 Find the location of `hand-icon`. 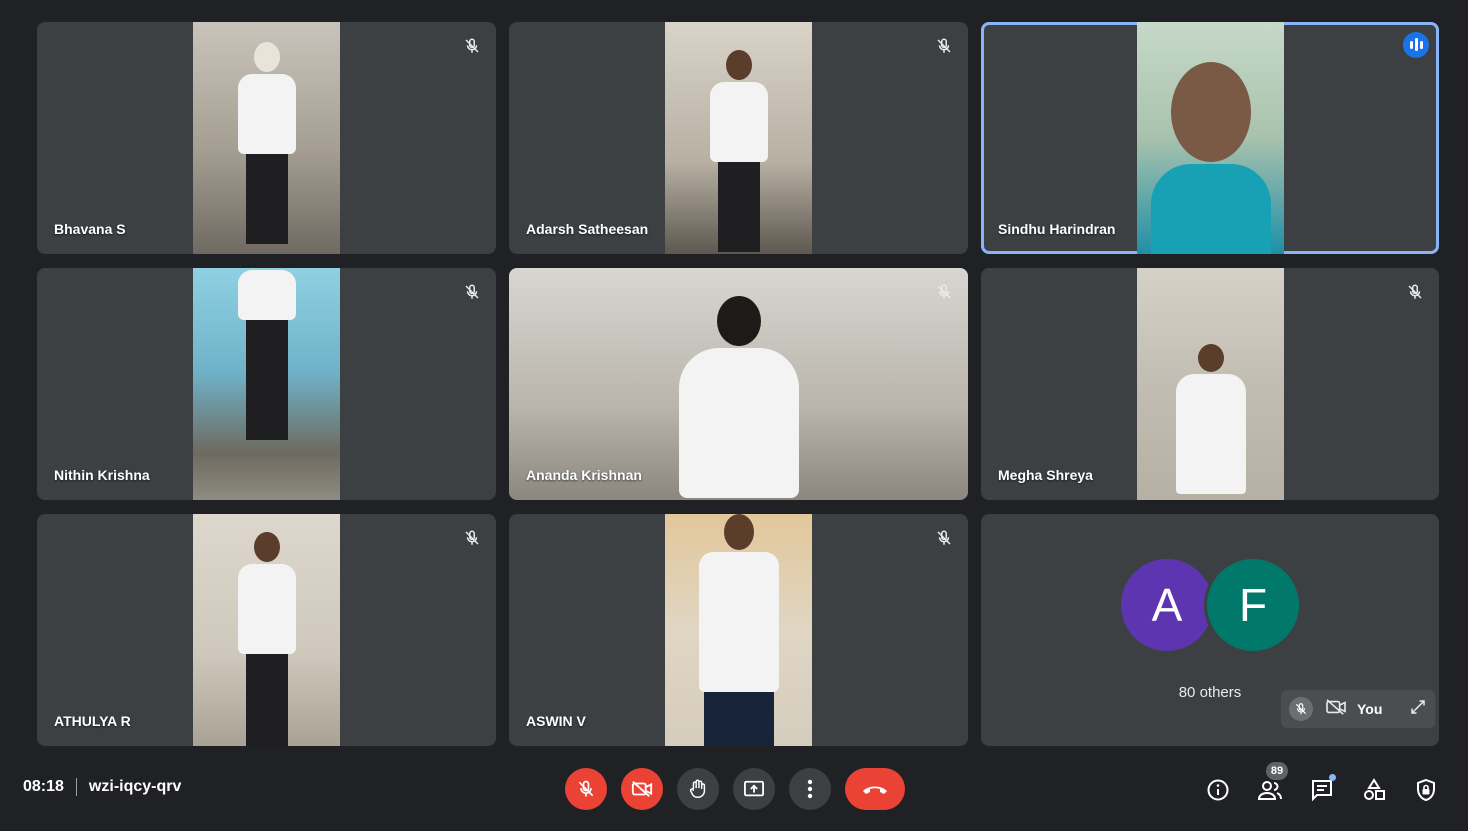

hand-icon is located at coordinates (697, 788).